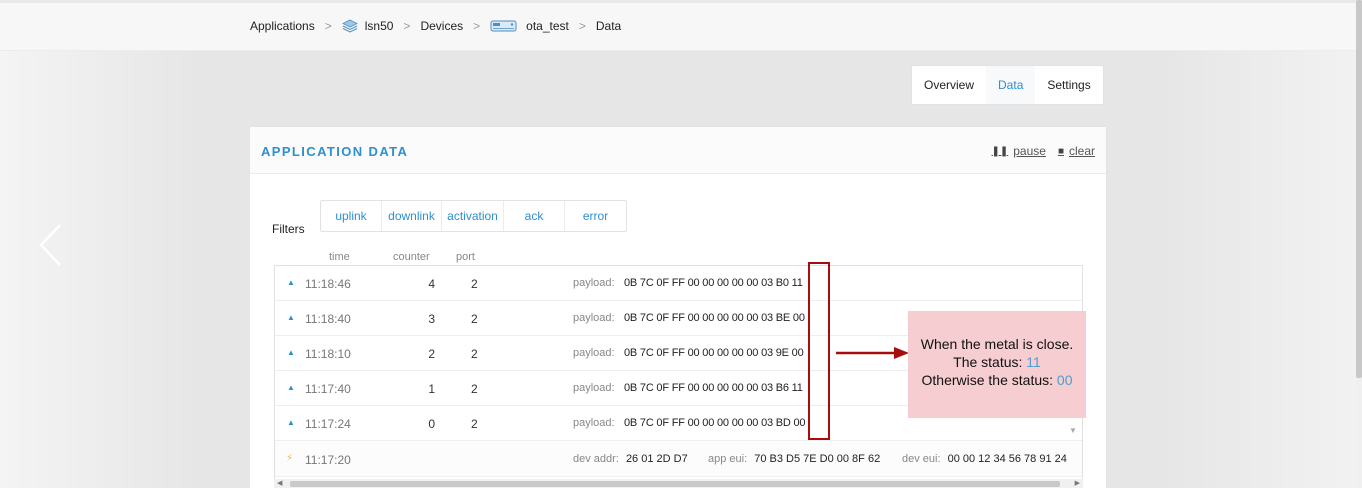  I want to click on page-scrollbar, so click(1359, 244).